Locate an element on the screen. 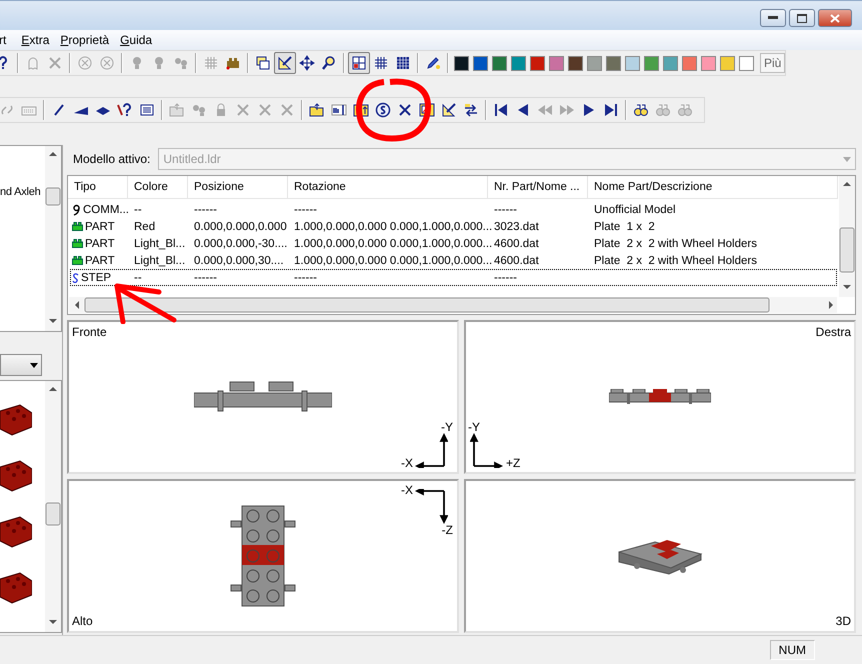 Image resolution: width=862 pixels, height=664 pixels. ruler-icon is located at coordinates (285, 63).